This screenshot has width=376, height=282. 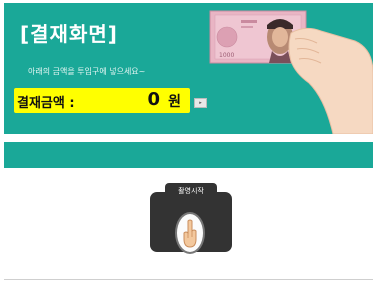 What do you see at coordinates (191, 191) in the screenshot?
I see `capture-start-label: 촬영시작` at bounding box center [191, 191].